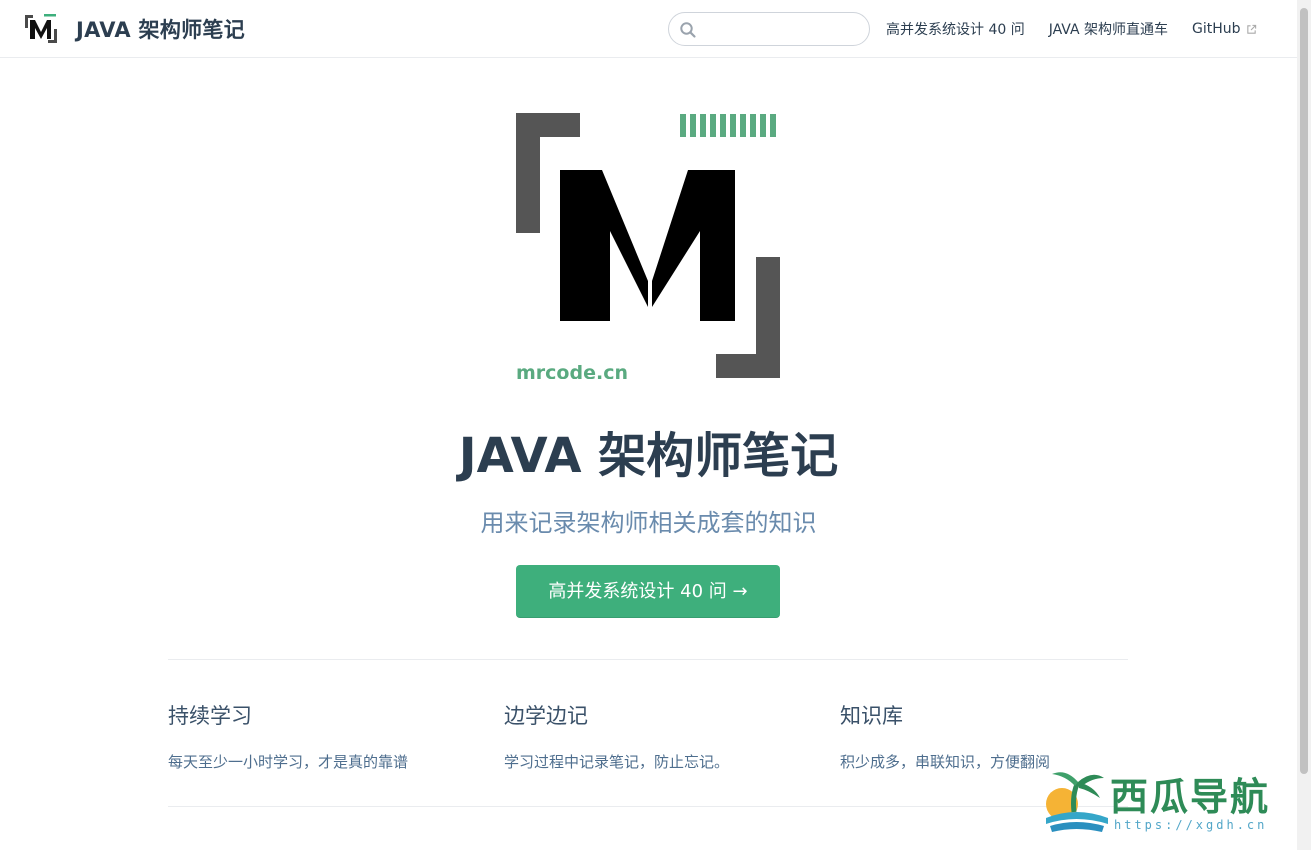  What do you see at coordinates (688, 30) in the screenshot?
I see `search-icon` at bounding box center [688, 30].